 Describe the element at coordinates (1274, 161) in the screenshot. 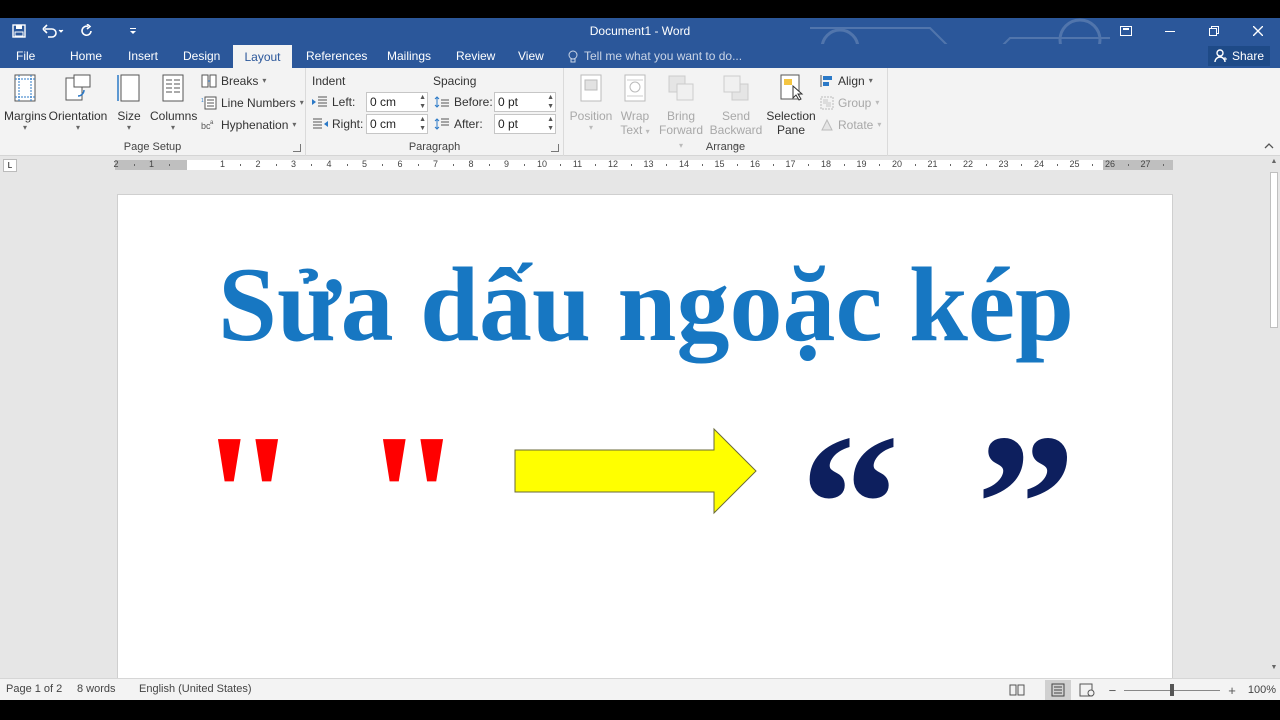

I see `scroll-up-icon: ▲` at that location.